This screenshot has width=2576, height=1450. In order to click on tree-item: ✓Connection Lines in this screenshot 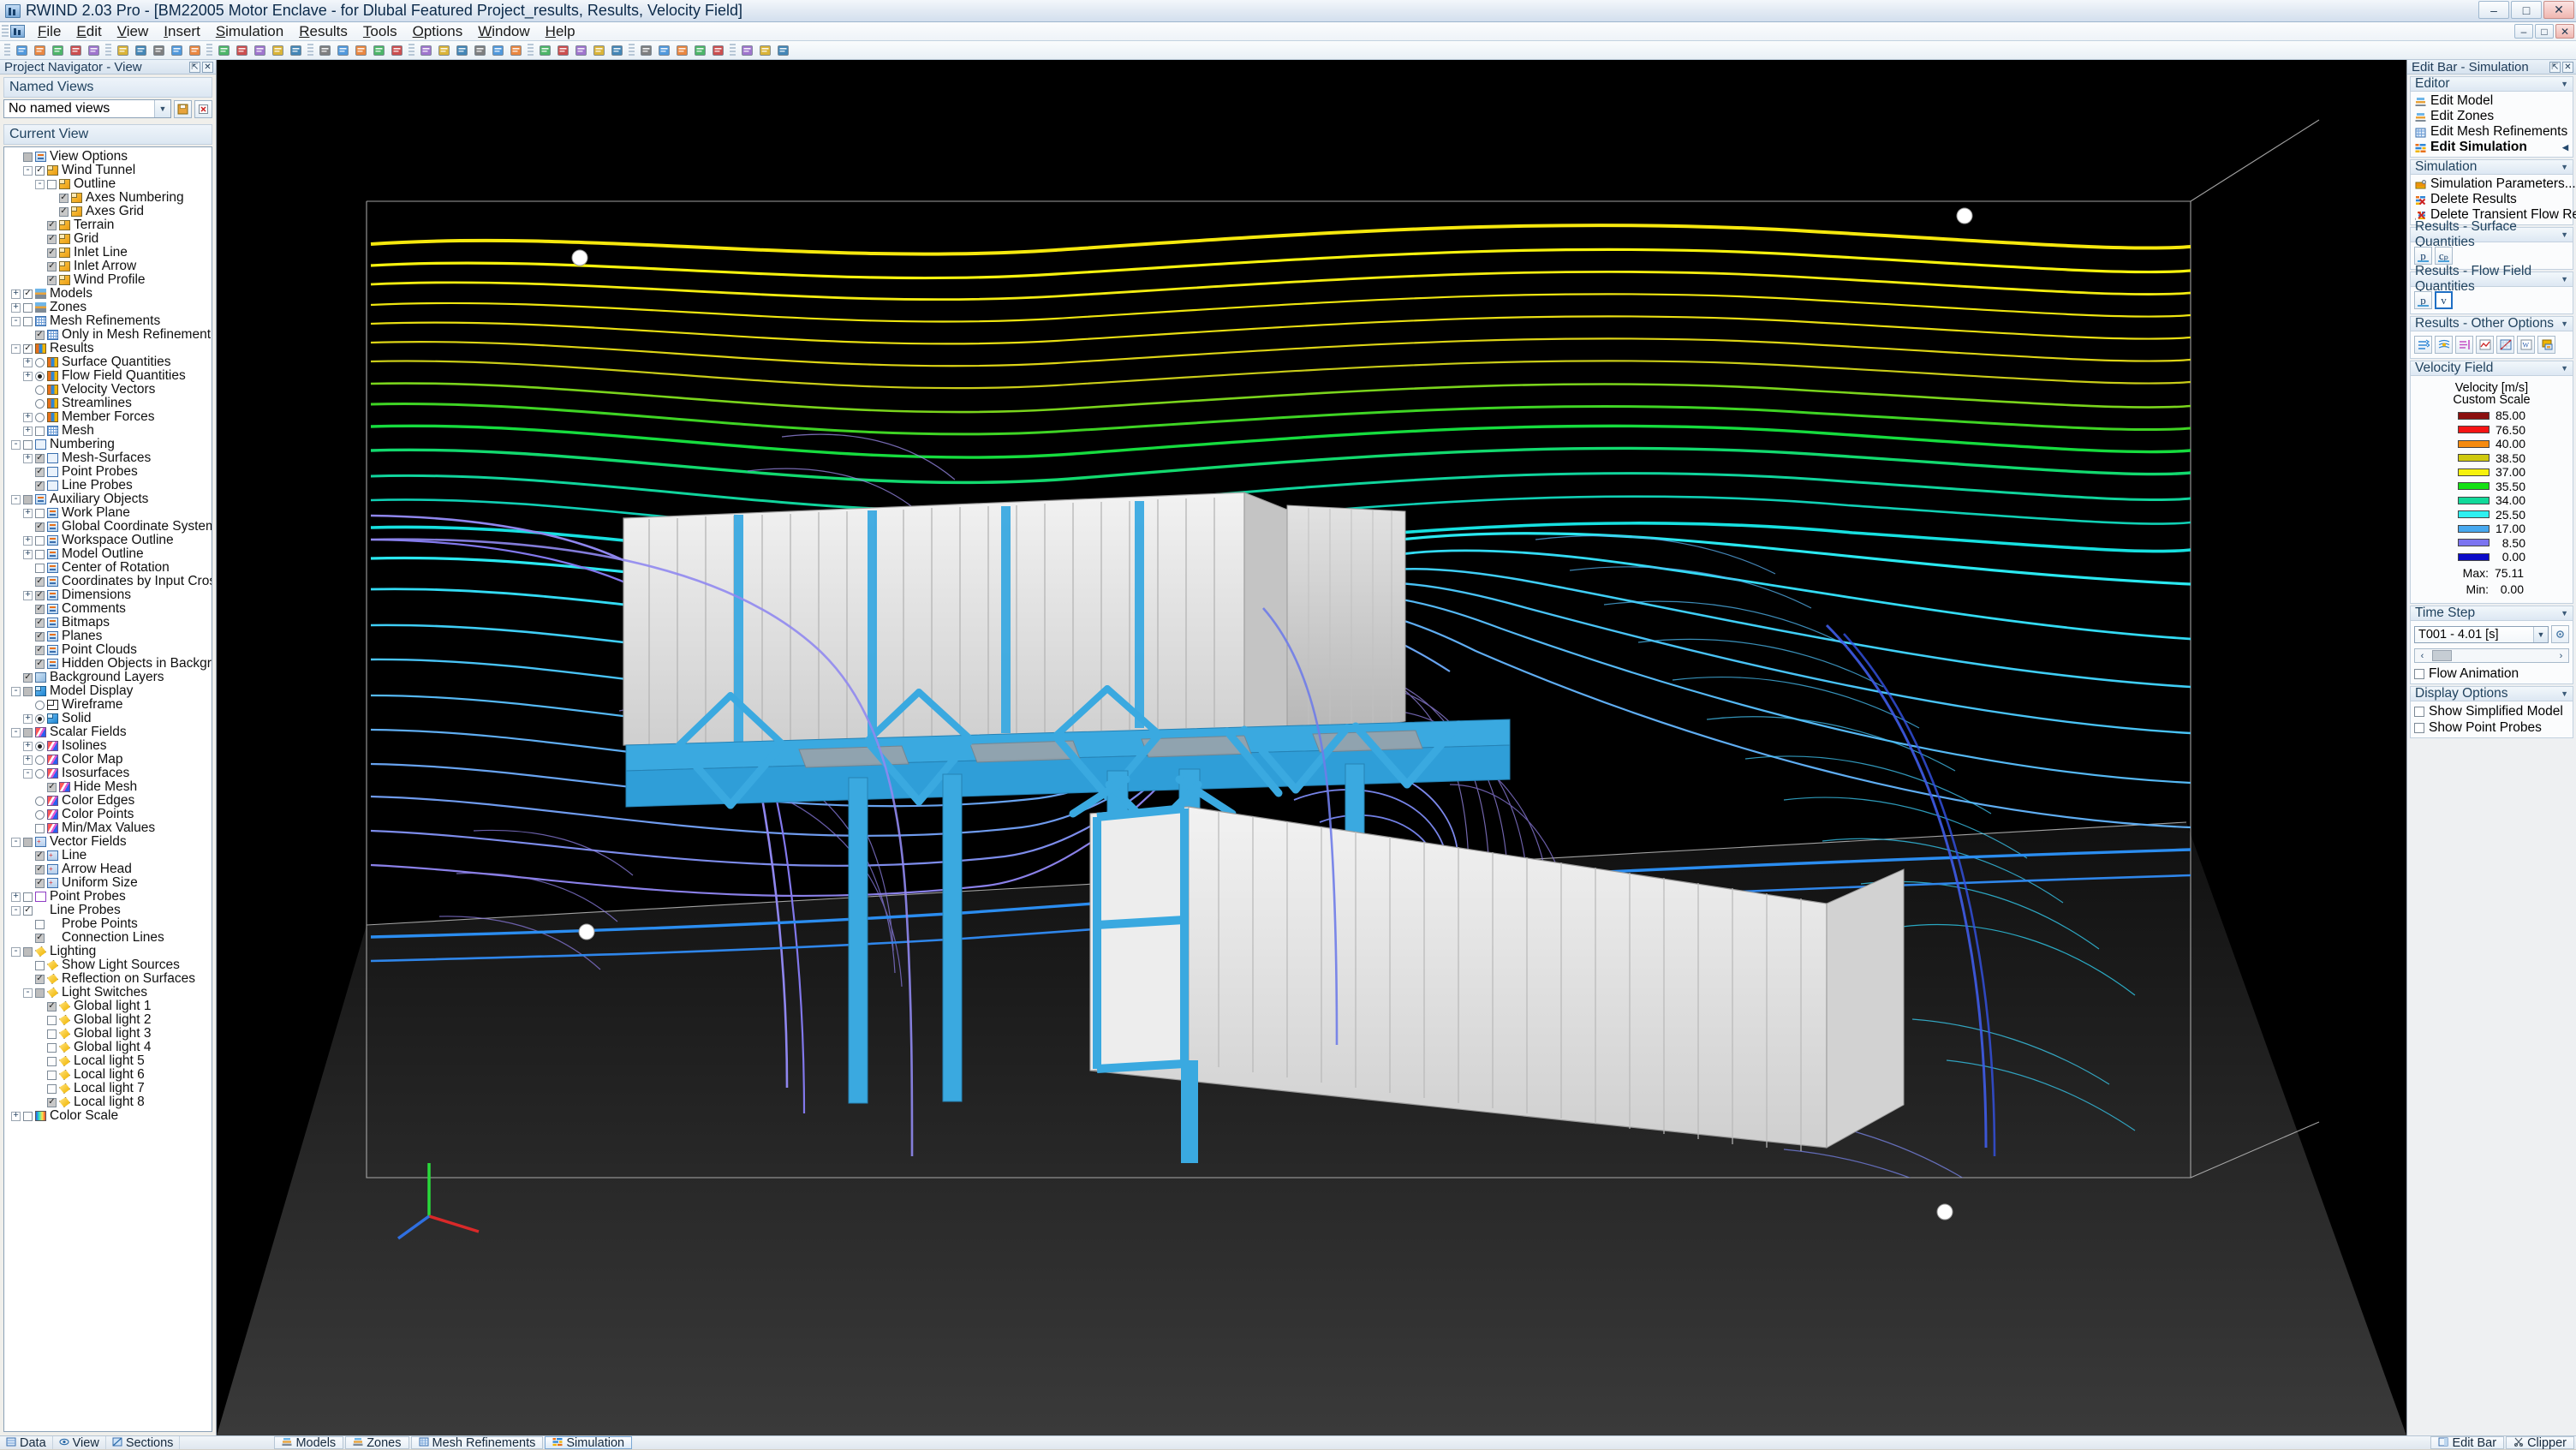, I will do `click(109, 938)`.